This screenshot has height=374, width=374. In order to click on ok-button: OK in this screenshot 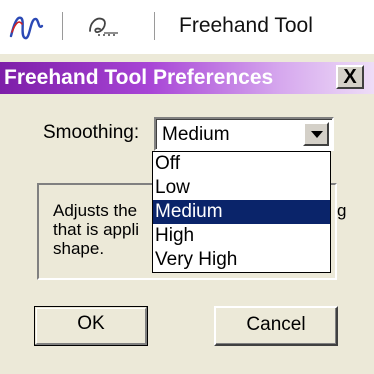, I will do `click(91, 326)`.